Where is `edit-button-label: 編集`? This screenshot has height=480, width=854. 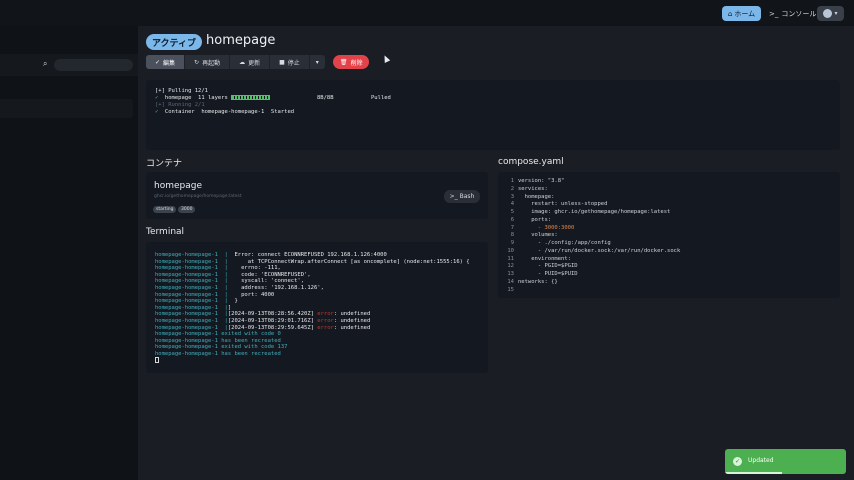 edit-button-label: 編集 is located at coordinates (169, 63).